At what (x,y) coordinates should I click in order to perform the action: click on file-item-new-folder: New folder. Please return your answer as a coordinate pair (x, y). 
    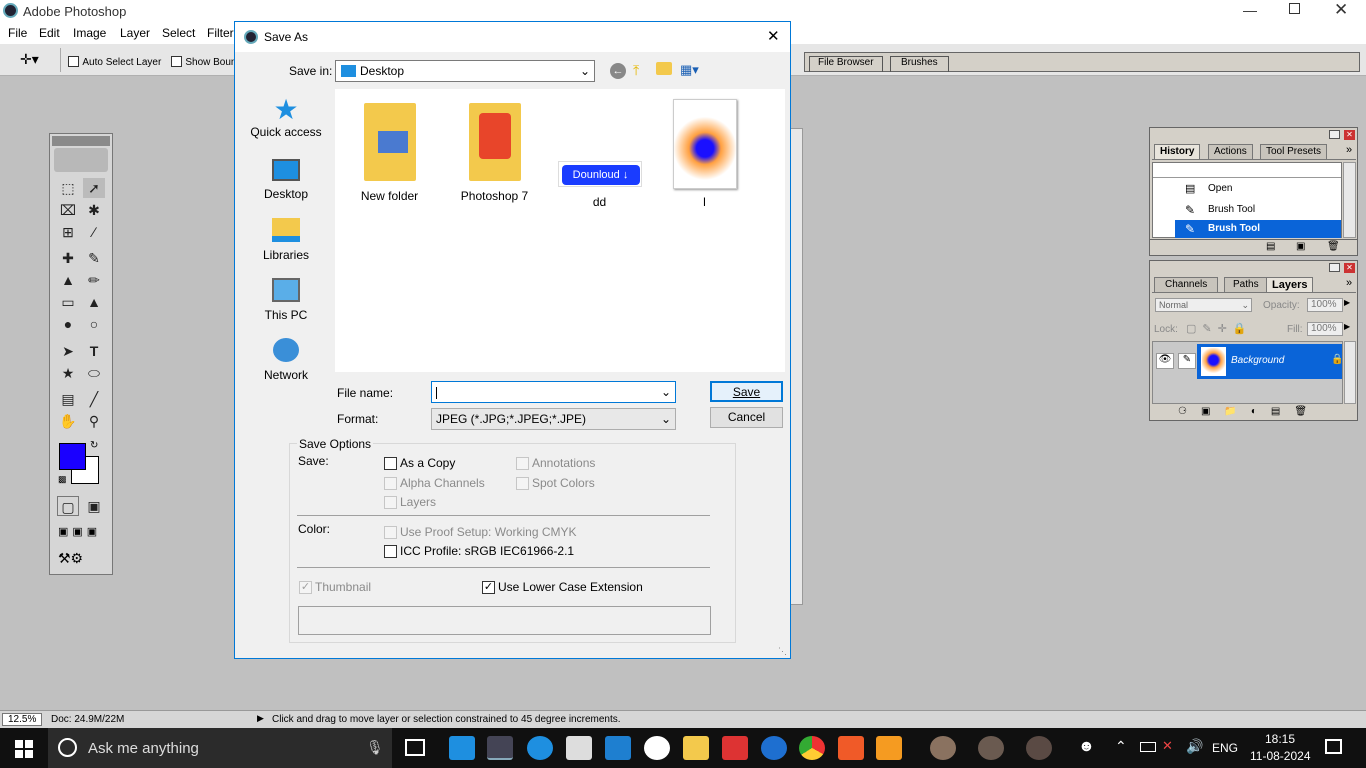
    Looking at the image, I should click on (389, 152).